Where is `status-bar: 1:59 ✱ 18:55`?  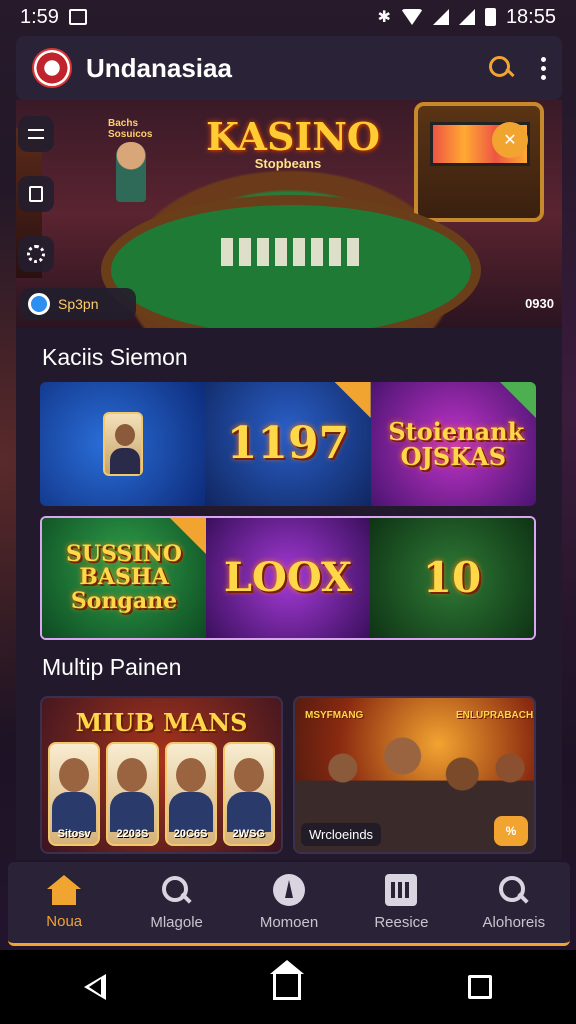
status-bar: 1:59 ✱ 18:55 is located at coordinates (288, 17).